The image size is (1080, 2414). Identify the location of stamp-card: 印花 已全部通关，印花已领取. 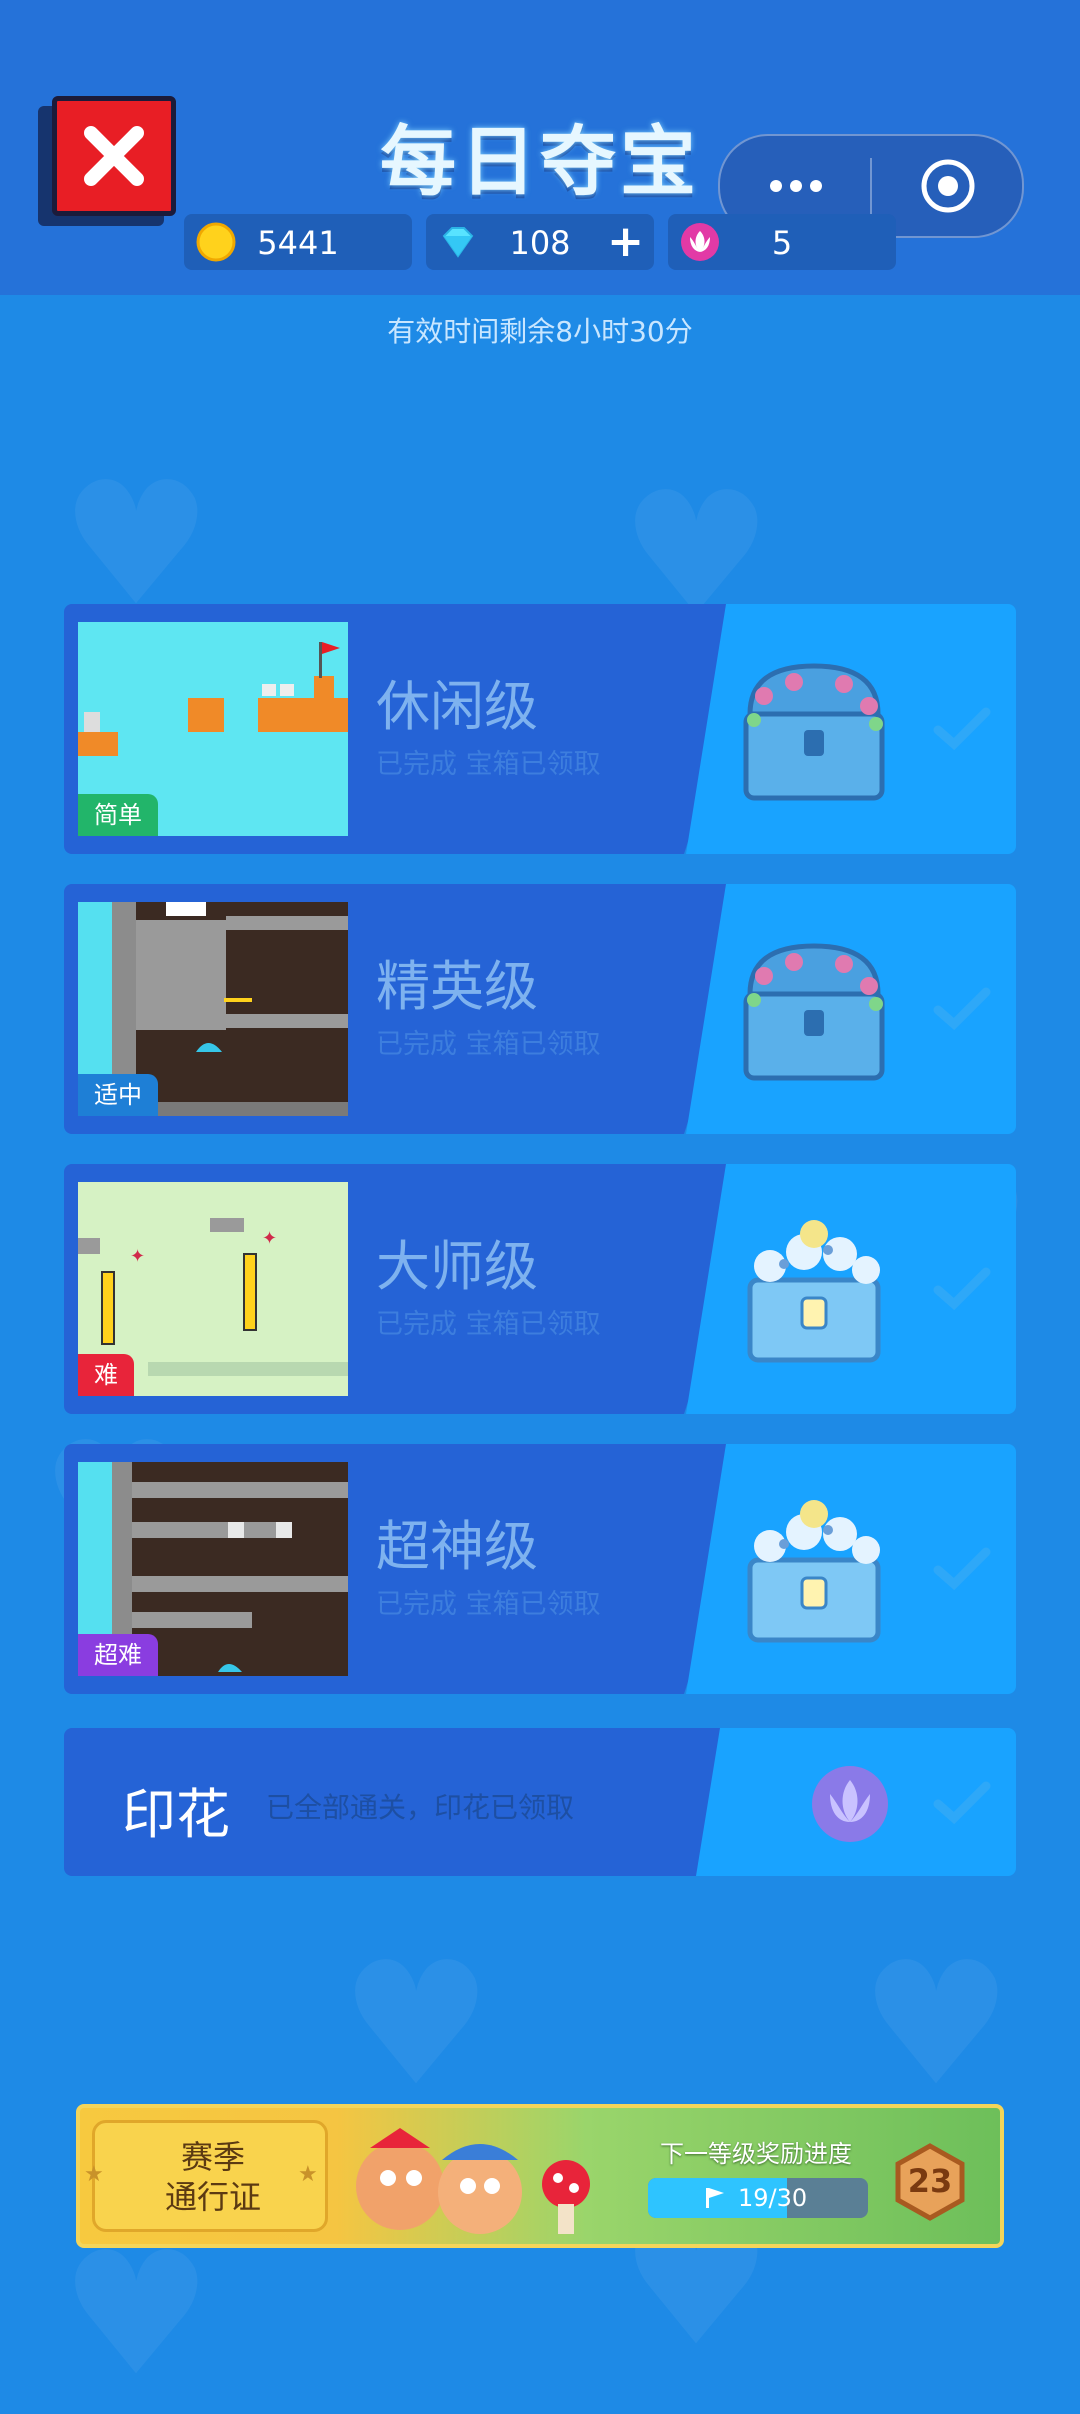
(540, 1802).